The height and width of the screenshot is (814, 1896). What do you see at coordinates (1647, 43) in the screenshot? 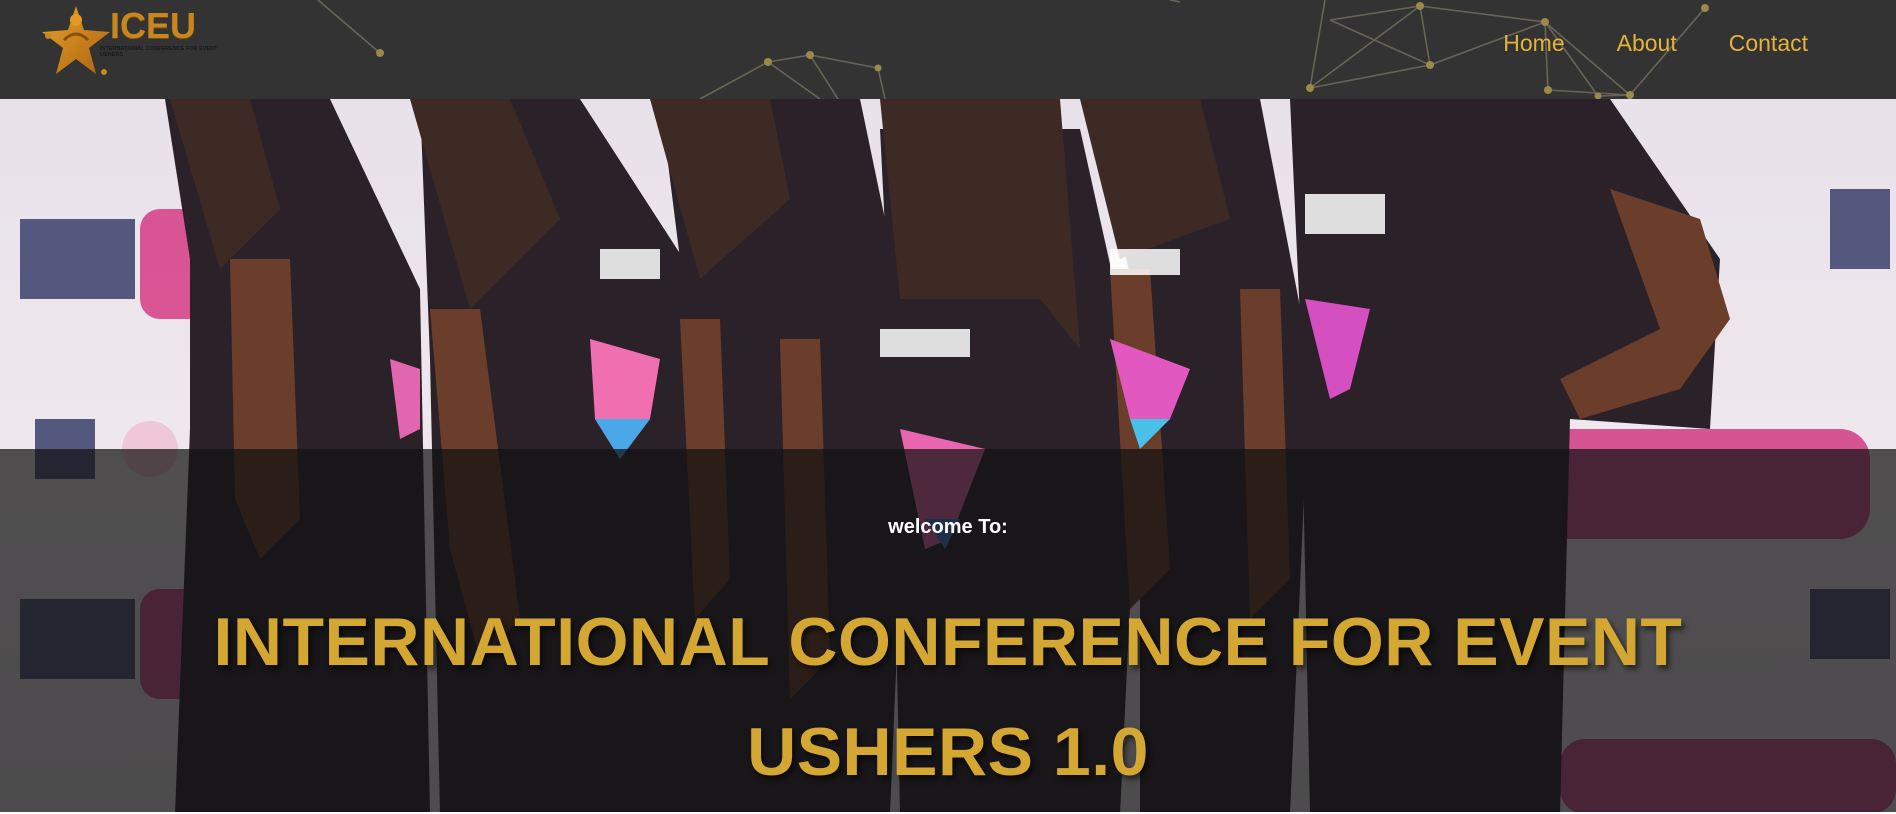
I see `nav-link-about: About` at bounding box center [1647, 43].